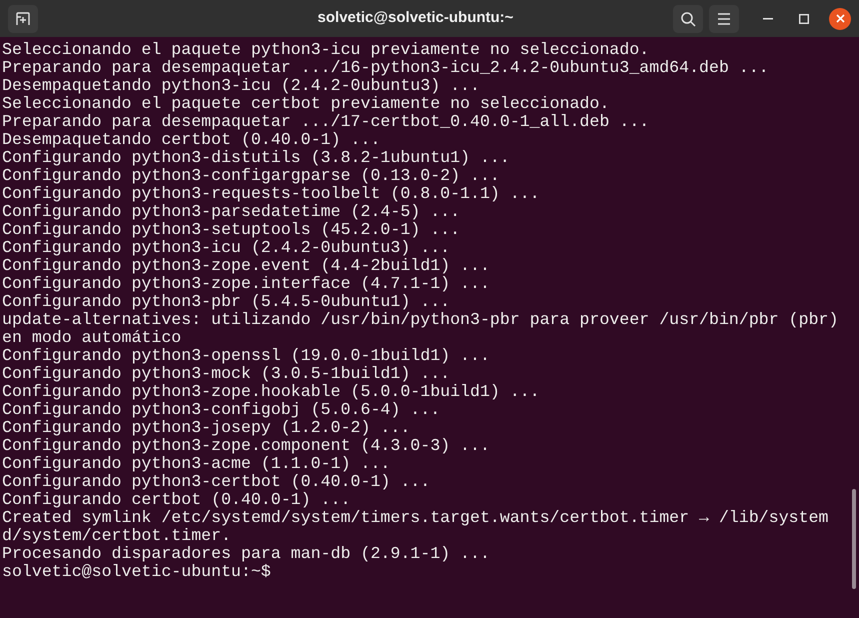 This screenshot has height=618, width=859. I want to click on menu-icon, so click(724, 18).